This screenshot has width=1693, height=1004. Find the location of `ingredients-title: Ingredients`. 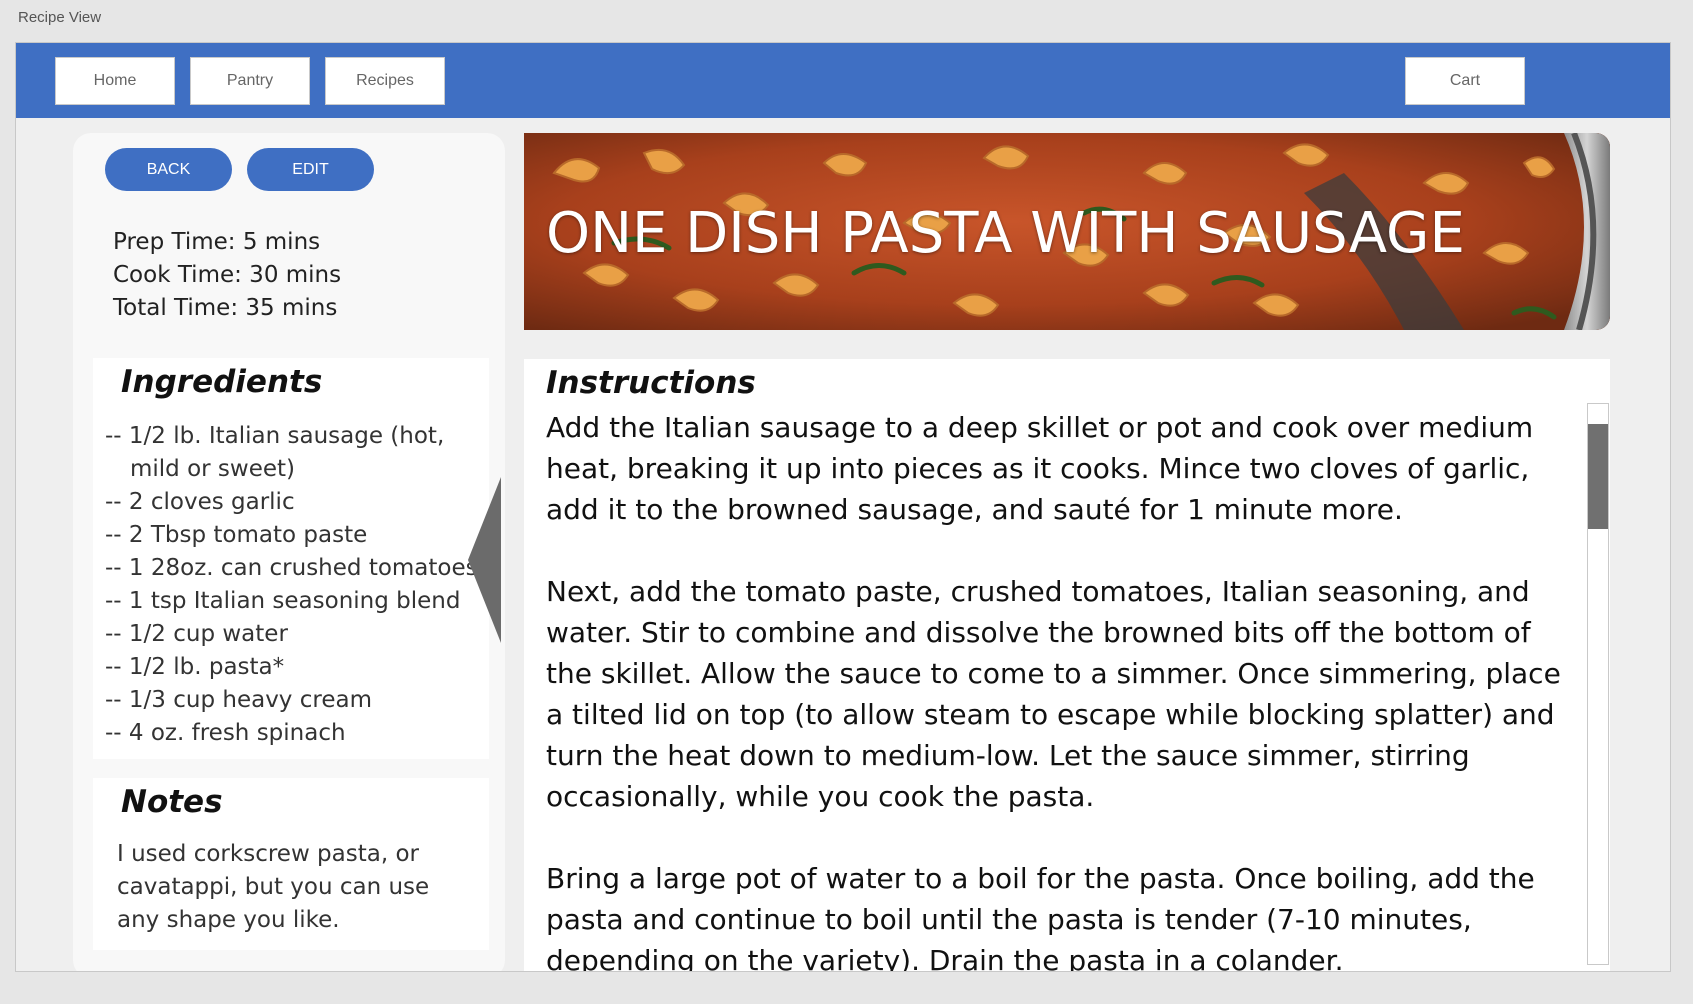

ingredients-title: Ingredients is located at coordinates (222, 382).